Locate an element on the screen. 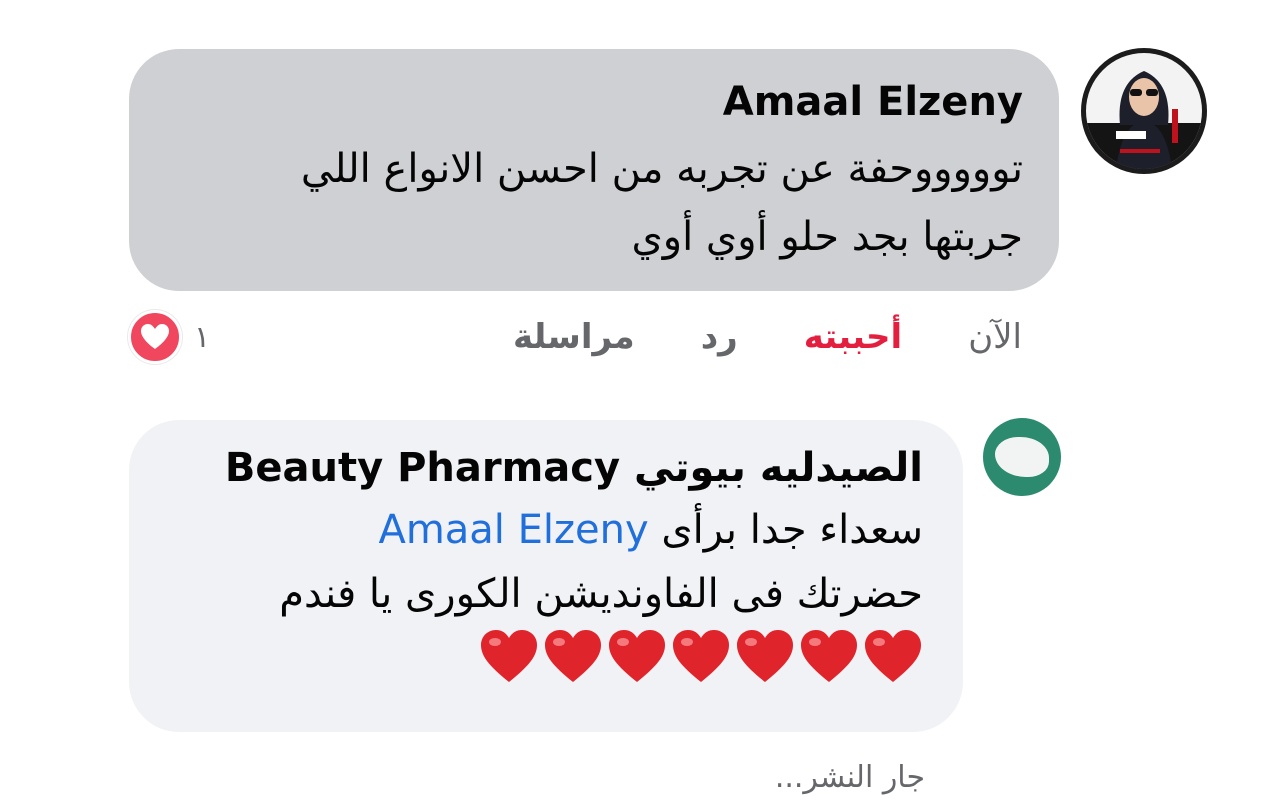 The width and height of the screenshot is (1280, 800). comment-actions: الآن أحببته رد مراسلة is located at coordinates (767, 337).